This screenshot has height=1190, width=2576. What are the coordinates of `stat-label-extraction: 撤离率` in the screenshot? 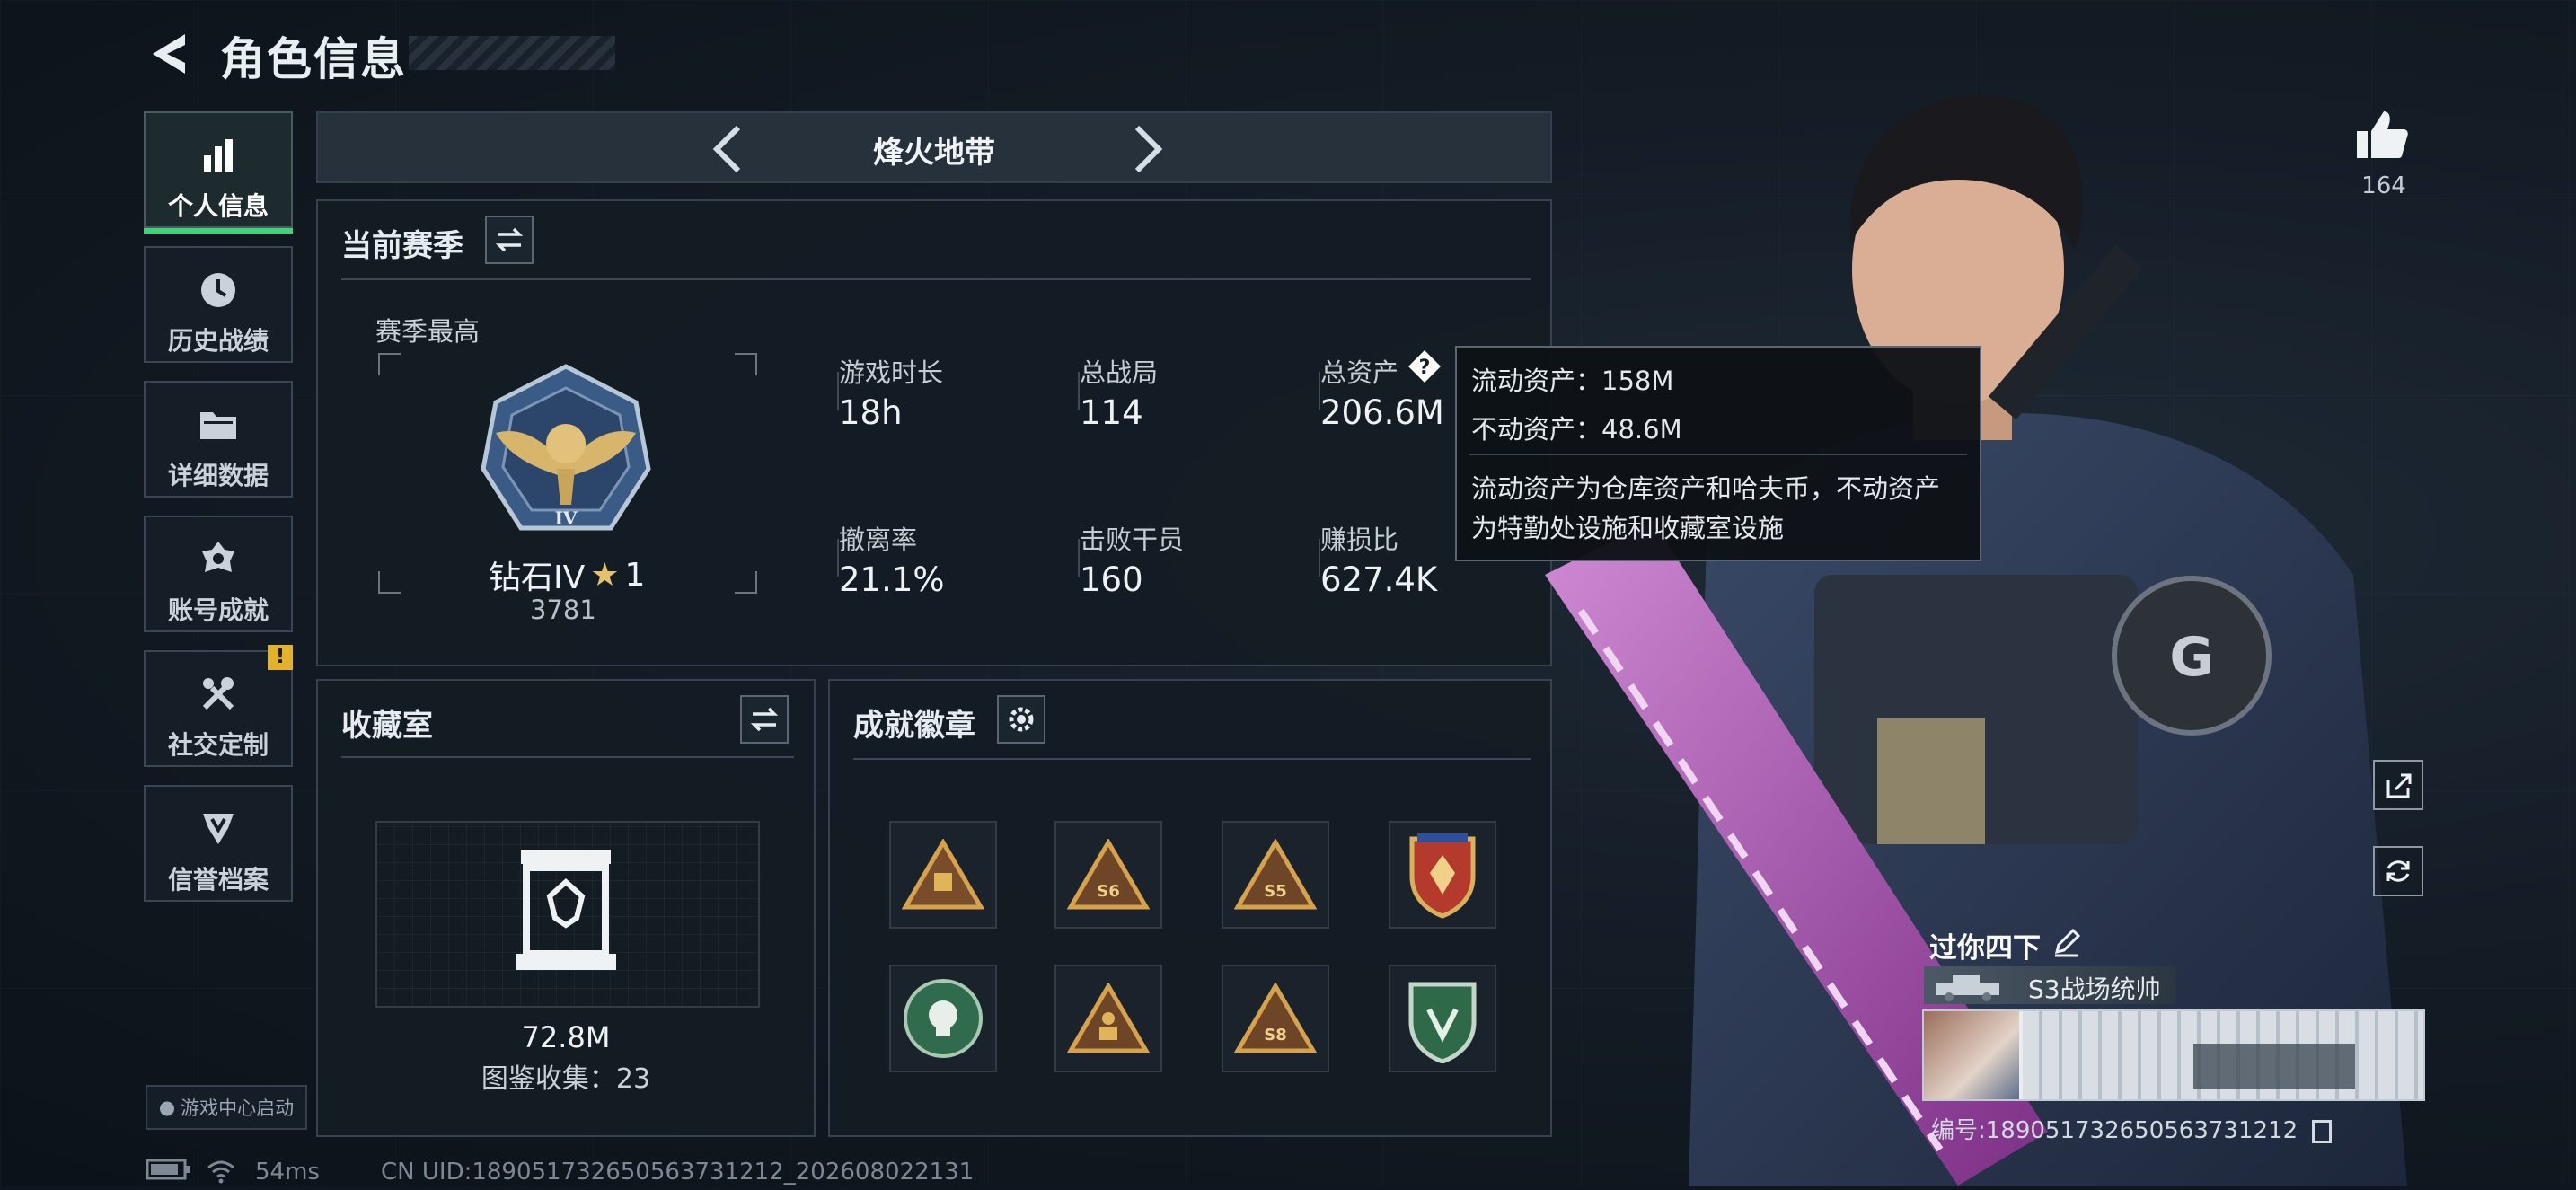 It's located at (878, 539).